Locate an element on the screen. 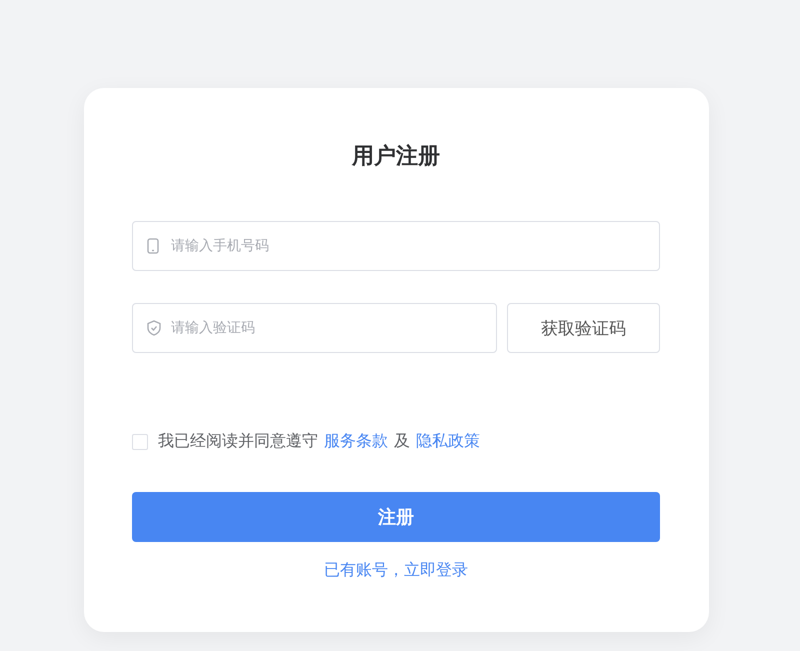 This screenshot has width=800, height=651. agreement-text: 我已经阅读并同意遵守 is located at coordinates (238, 441).